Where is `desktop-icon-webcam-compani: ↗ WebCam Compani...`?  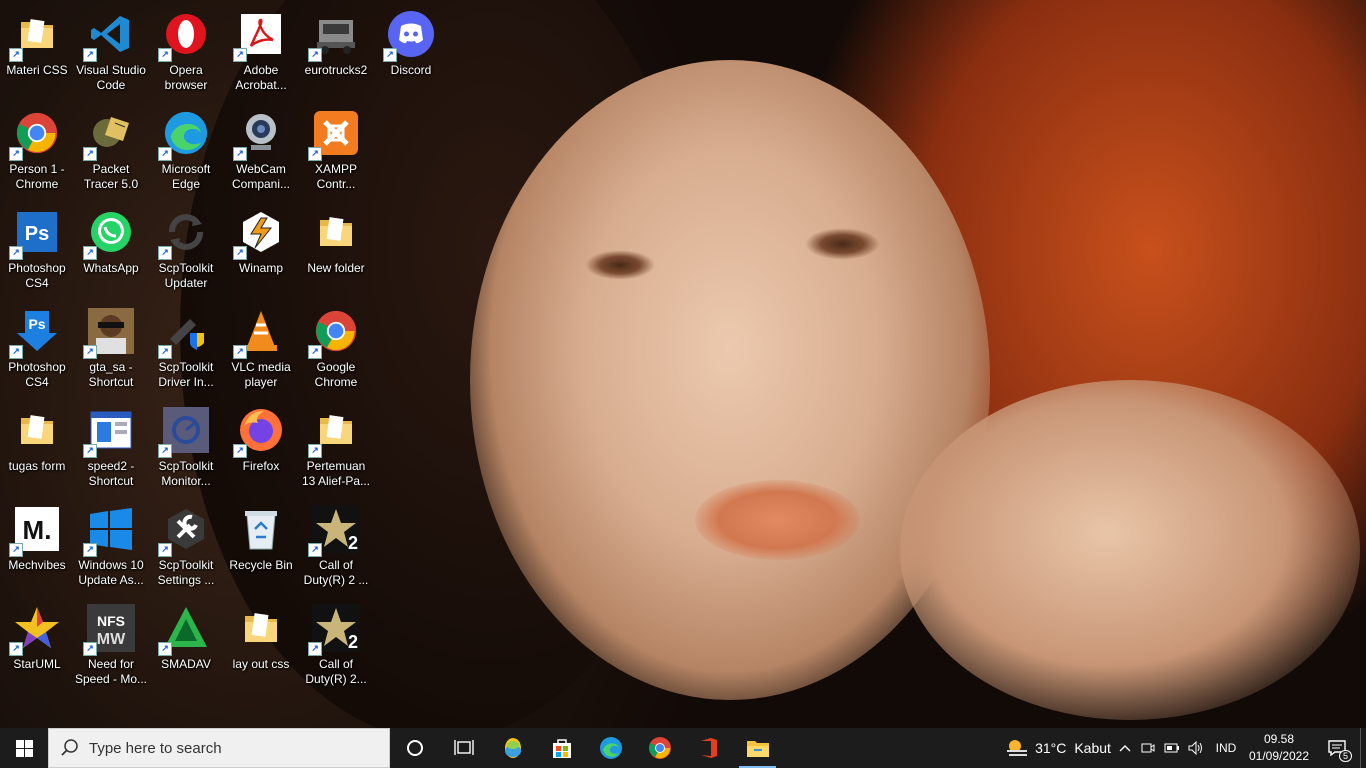
desktop-icon-webcam-compani: ↗ WebCam Compani... is located at coordinates (261, 151).